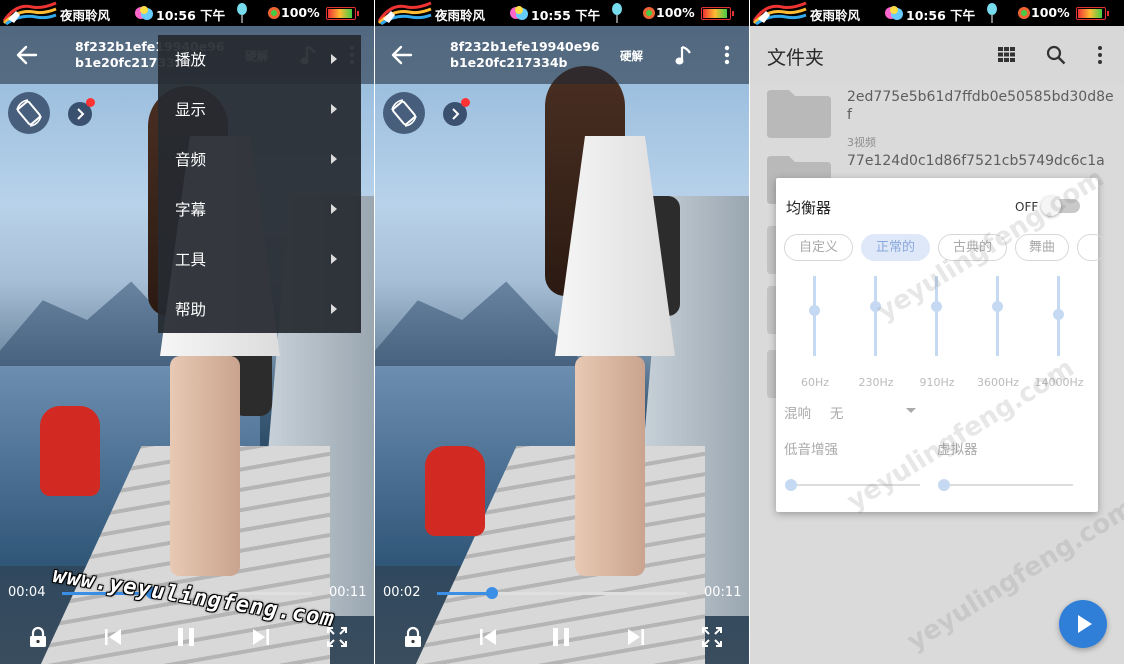 The height and width of the screenshot is (664, 1124). Describe the element at coordinates (191, 60) in the screenshot. I see `menu-item-label: 播放` at that location.